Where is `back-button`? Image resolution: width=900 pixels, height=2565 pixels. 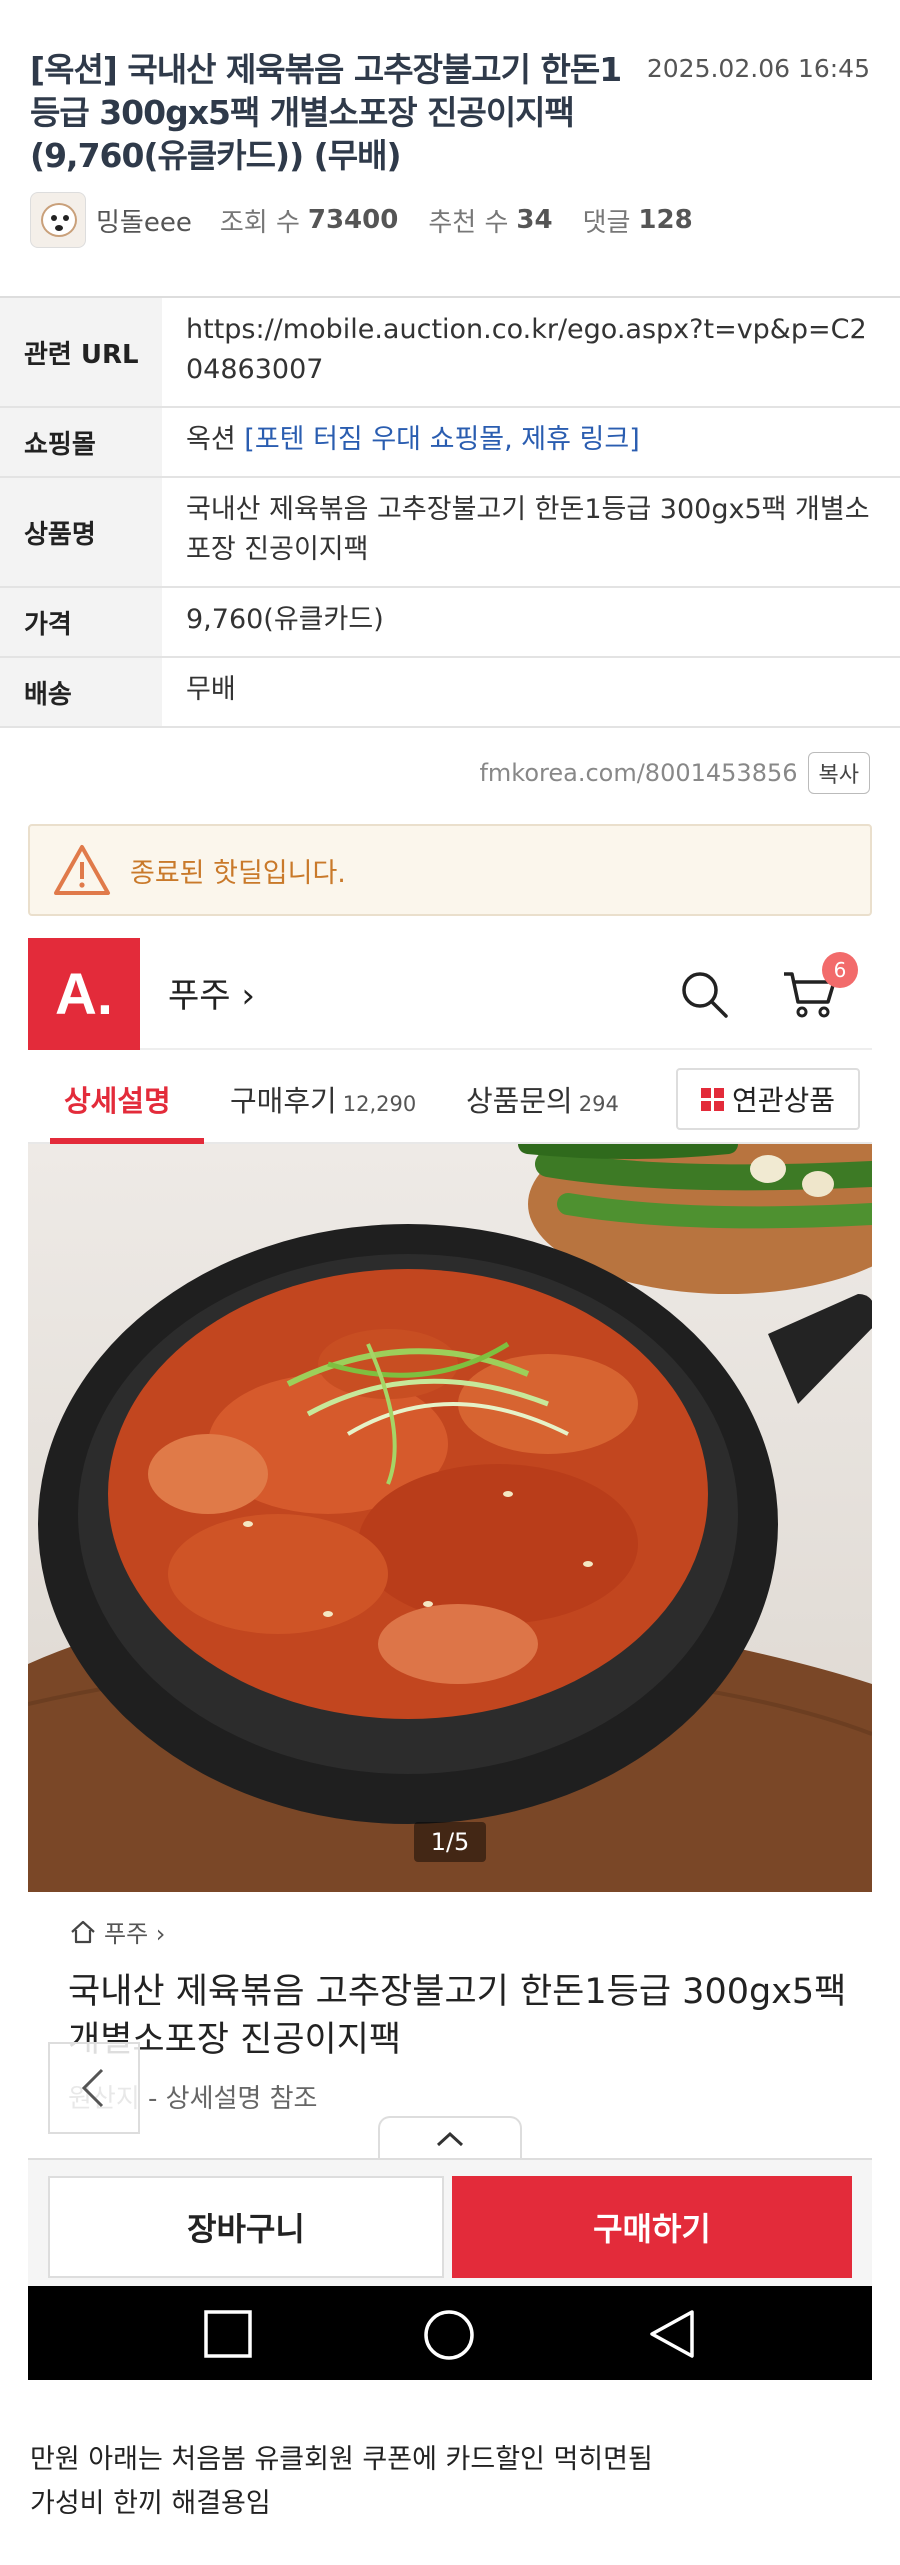
back-button is located at coordinates (94, 2088).